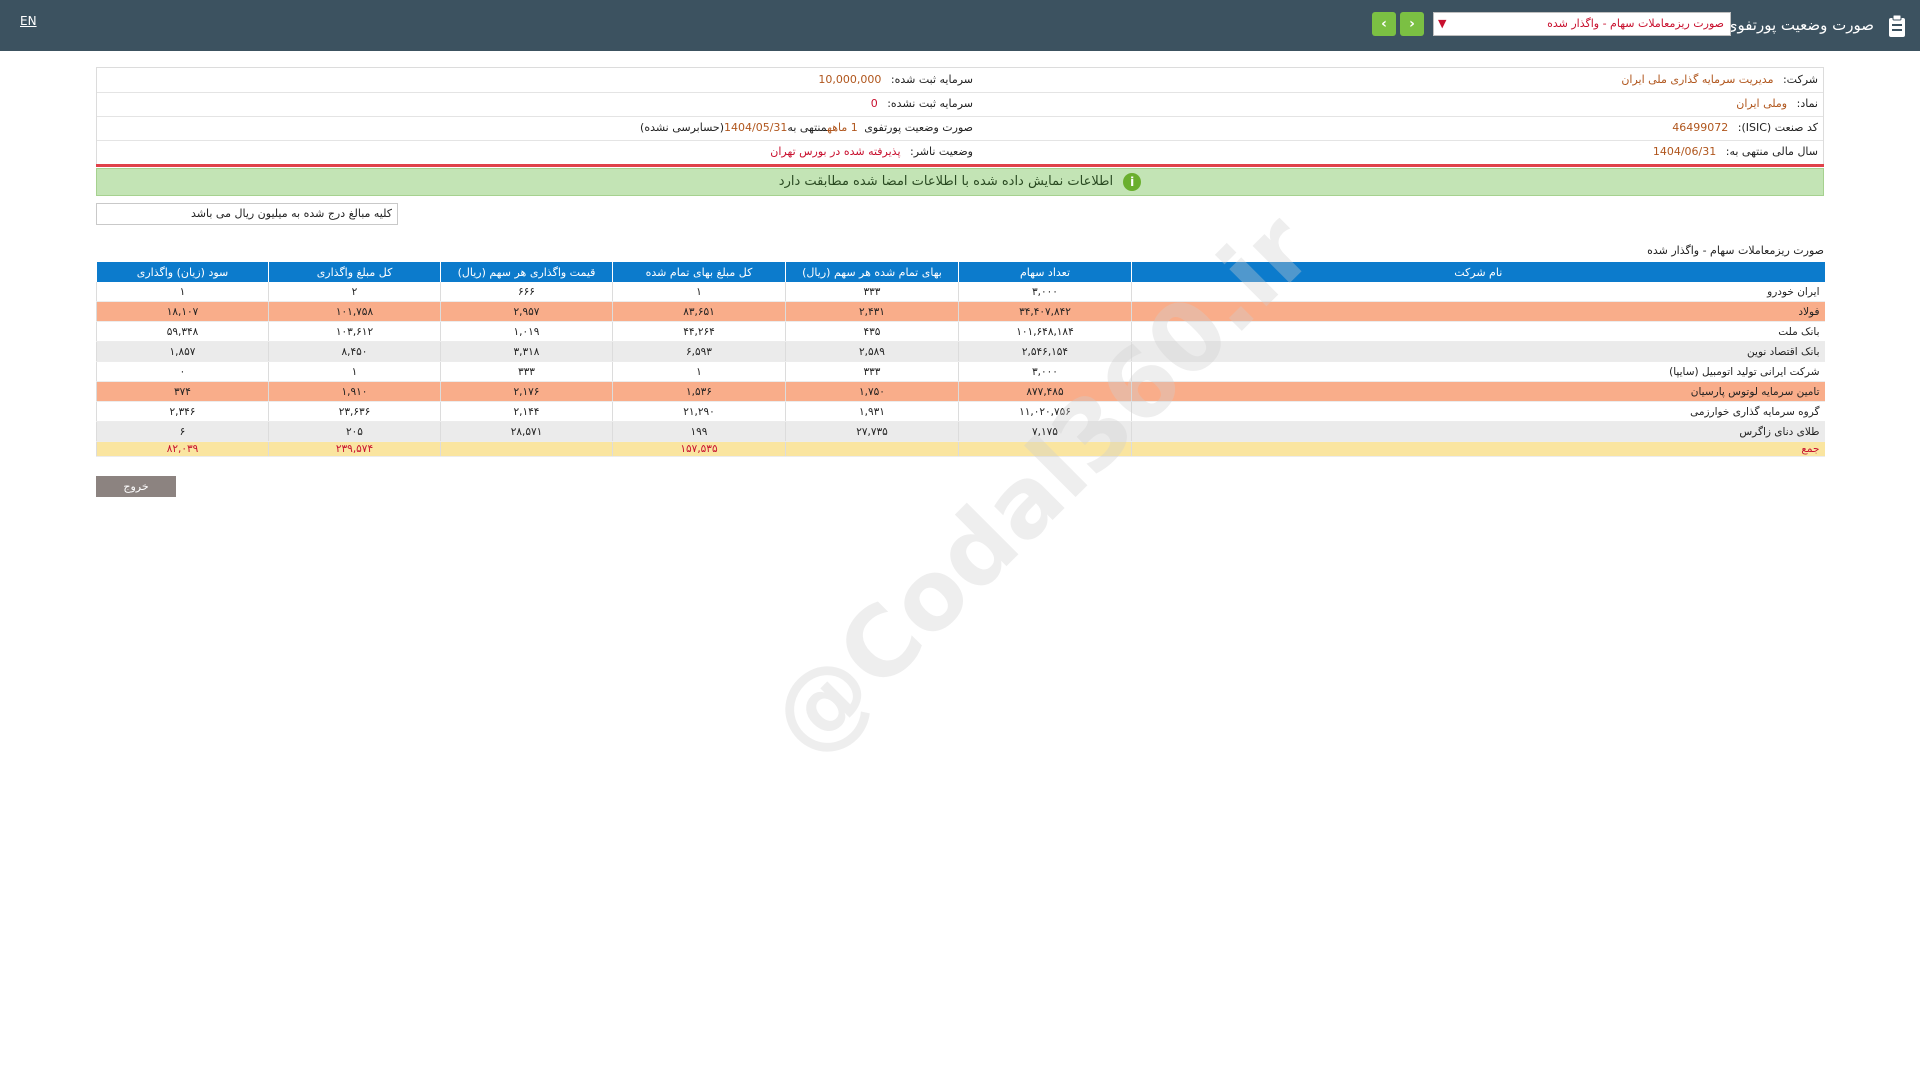 Image resolution: width=1920 pixels, height=1080 pixels. I want to click on table-cell: ۴۳۵, so click(872, 331).